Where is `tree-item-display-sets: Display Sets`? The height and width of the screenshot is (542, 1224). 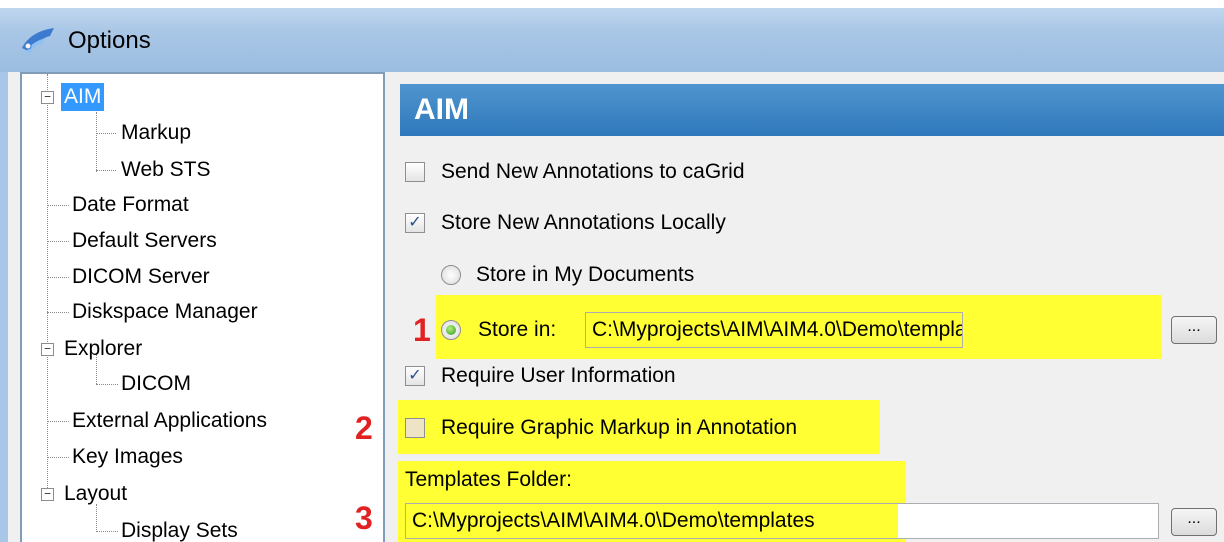
tree-item-display-sets: Display Sets is located at coordinates (179, 529).